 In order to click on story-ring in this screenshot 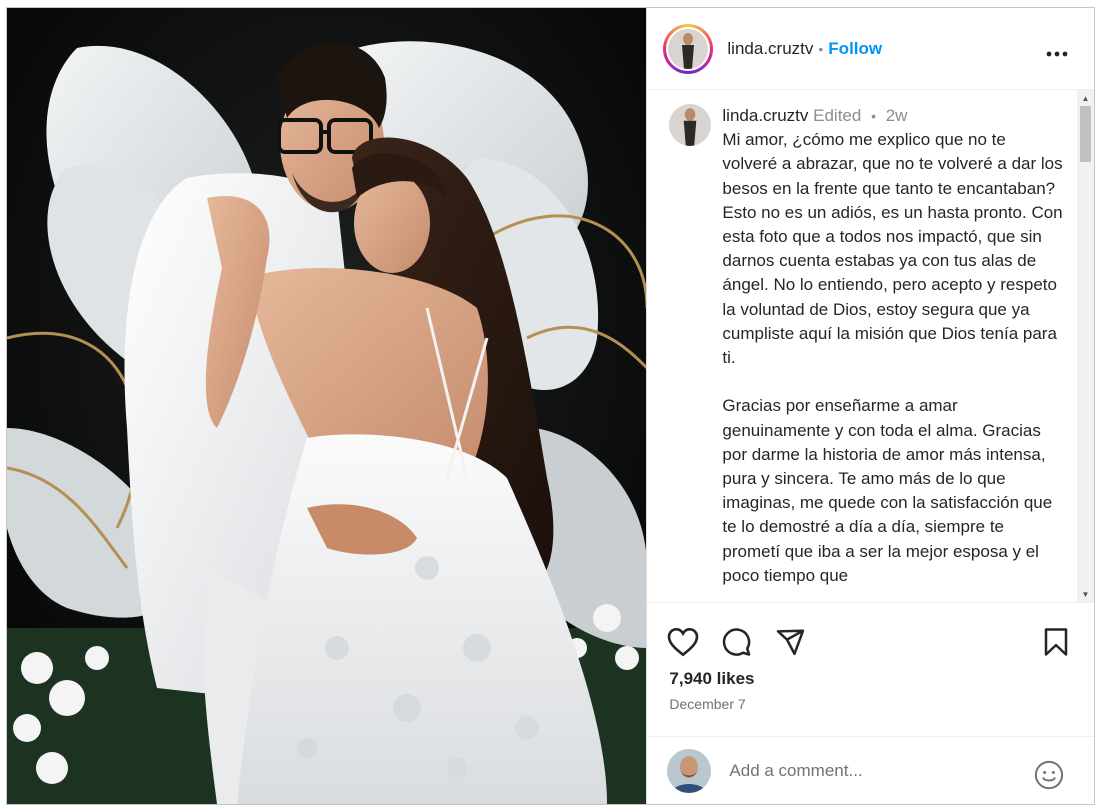, I will do `click(688, 48)`.